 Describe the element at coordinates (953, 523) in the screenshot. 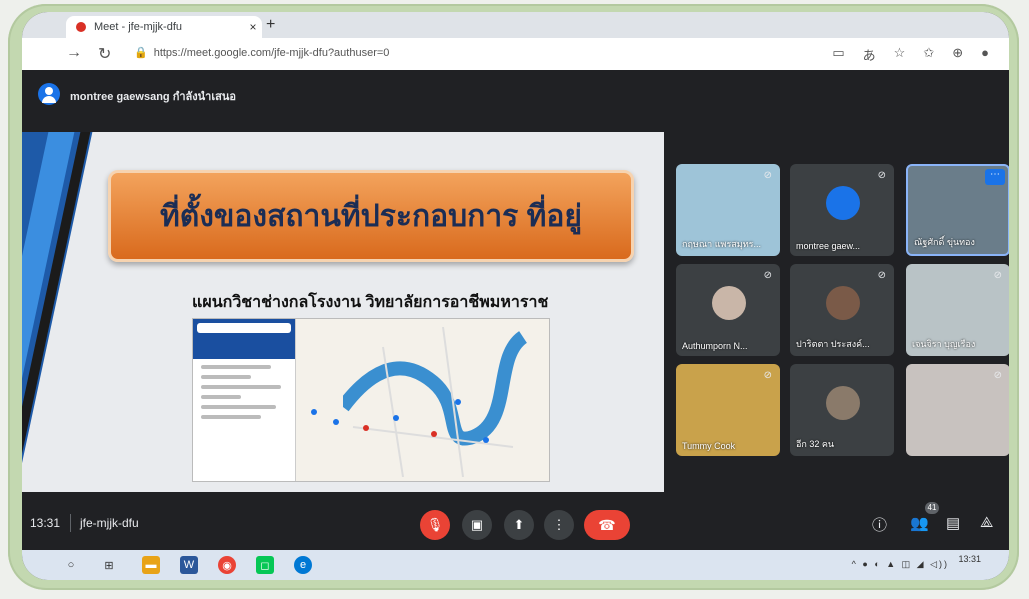

I see `chat-icon: ▤` at that location.